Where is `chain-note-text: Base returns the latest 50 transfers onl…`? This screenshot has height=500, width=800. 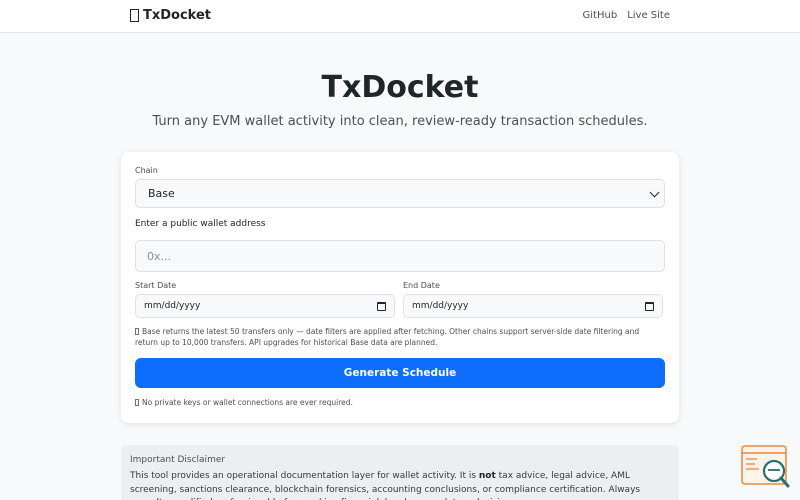 chain-note-text: Base returns the latest 50 transfers onl… is located at coordinates (387, 337).